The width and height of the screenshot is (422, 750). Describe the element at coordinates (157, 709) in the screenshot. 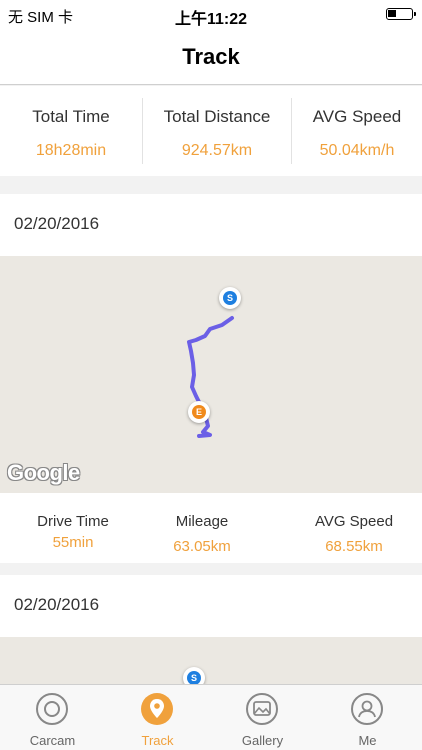

I see `map-pin-icon` at that location.